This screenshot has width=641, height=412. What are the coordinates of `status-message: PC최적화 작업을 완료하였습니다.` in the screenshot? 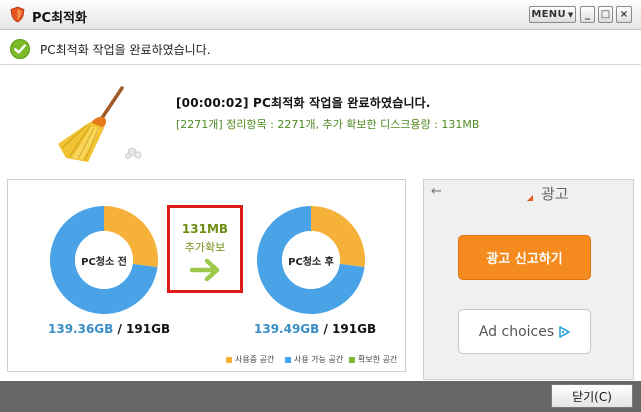 It's located at (125, 50).